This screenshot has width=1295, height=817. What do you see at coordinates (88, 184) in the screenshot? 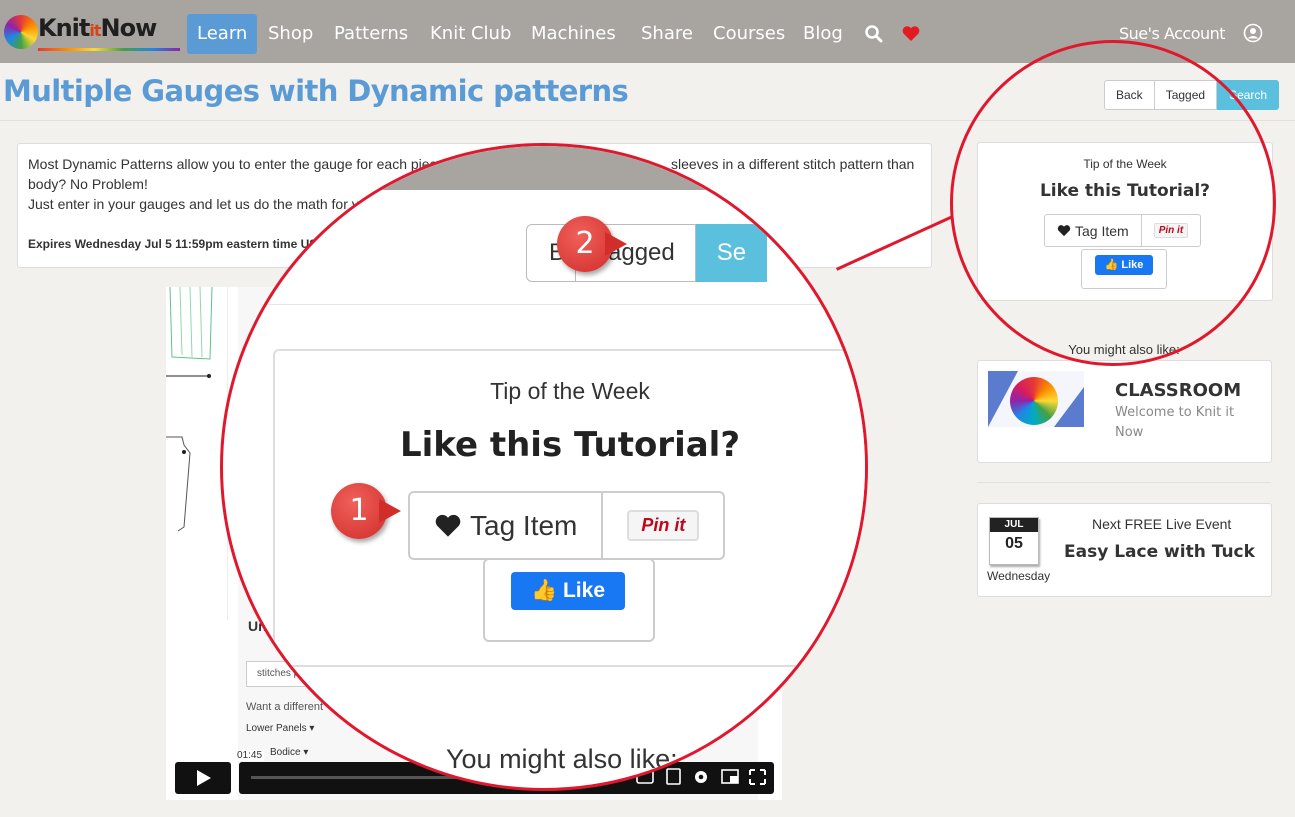
I see `article-line-2: body? No Problem!` at bounding box center [88, 184].